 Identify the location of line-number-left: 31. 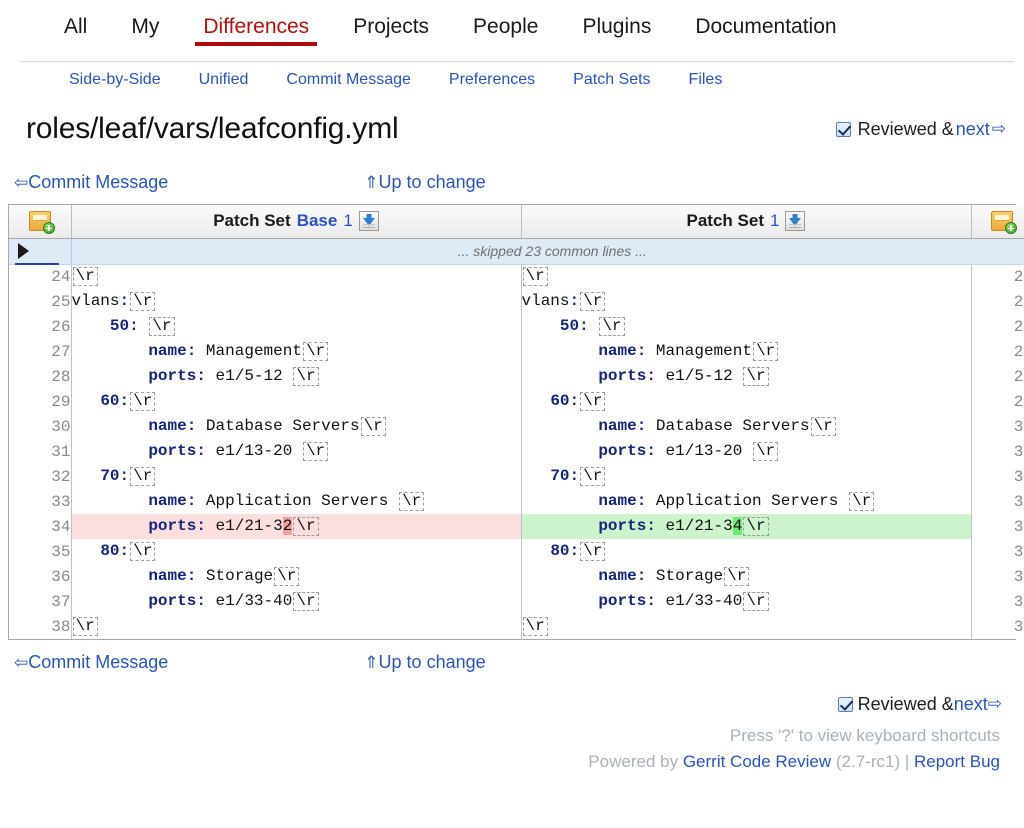
(40, 451).